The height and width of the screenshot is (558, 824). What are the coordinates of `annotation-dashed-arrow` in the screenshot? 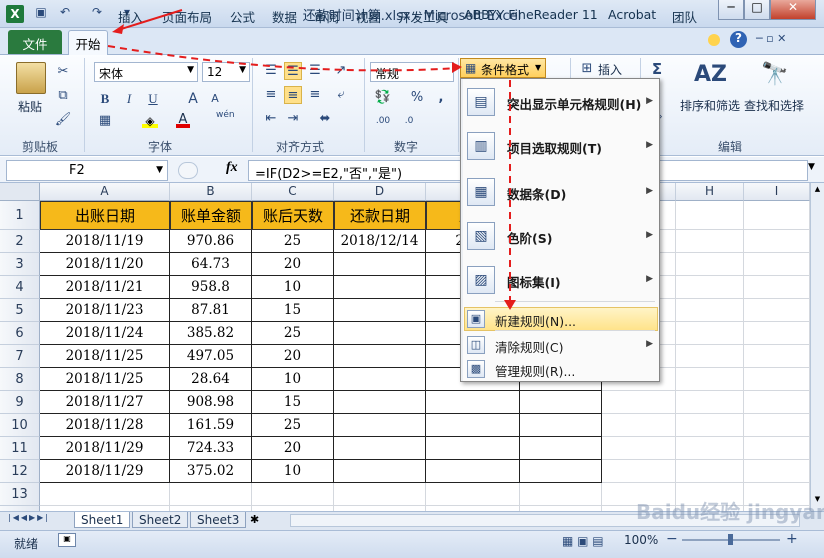 It's located at (283, 58).